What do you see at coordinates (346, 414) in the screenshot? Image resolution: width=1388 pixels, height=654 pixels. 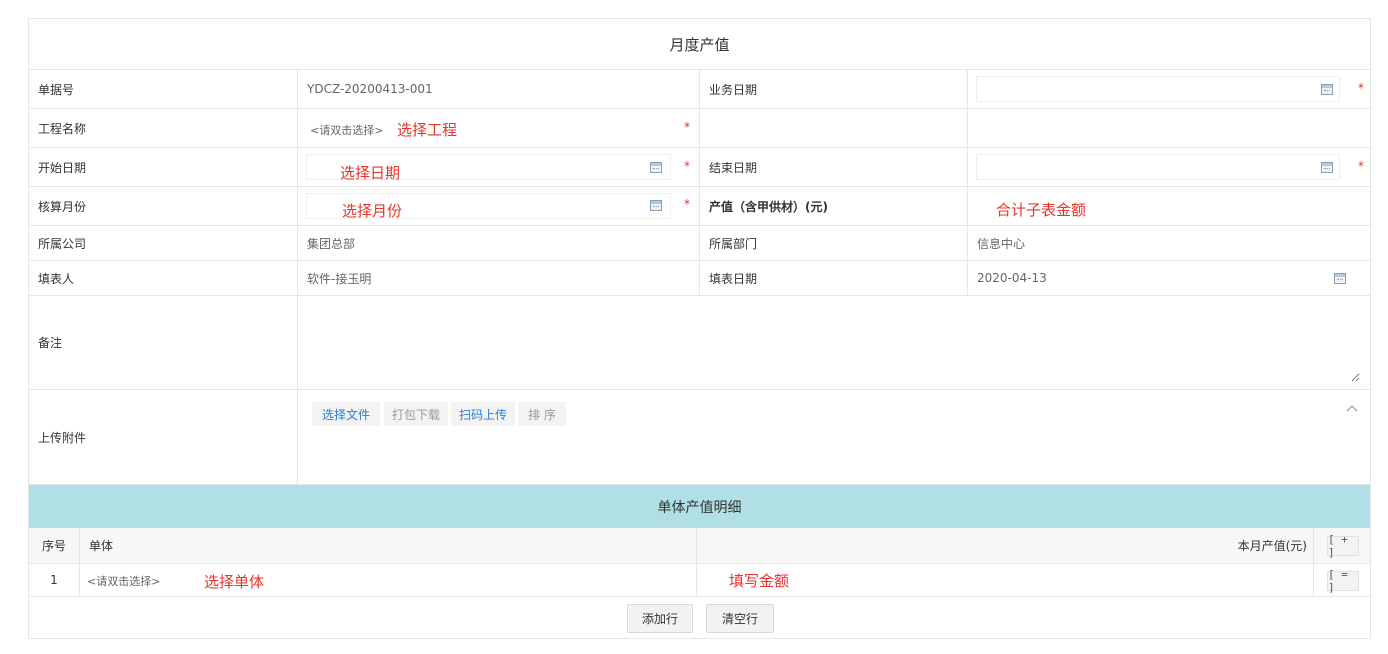 I see `select-file-button: 选择文件` at bounding box center [346, 414].